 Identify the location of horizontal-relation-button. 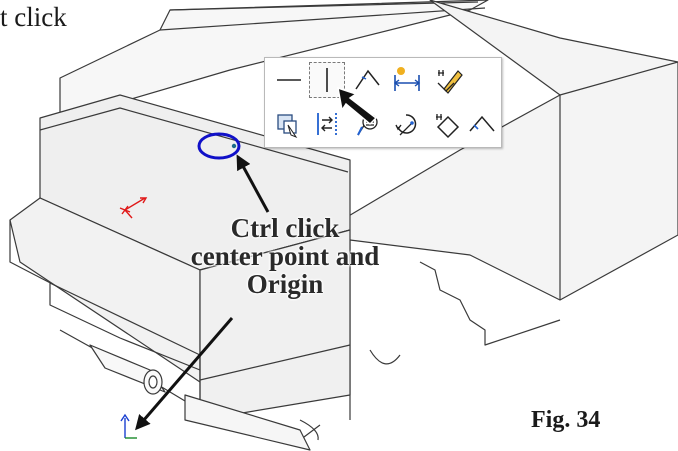
(289, 80).